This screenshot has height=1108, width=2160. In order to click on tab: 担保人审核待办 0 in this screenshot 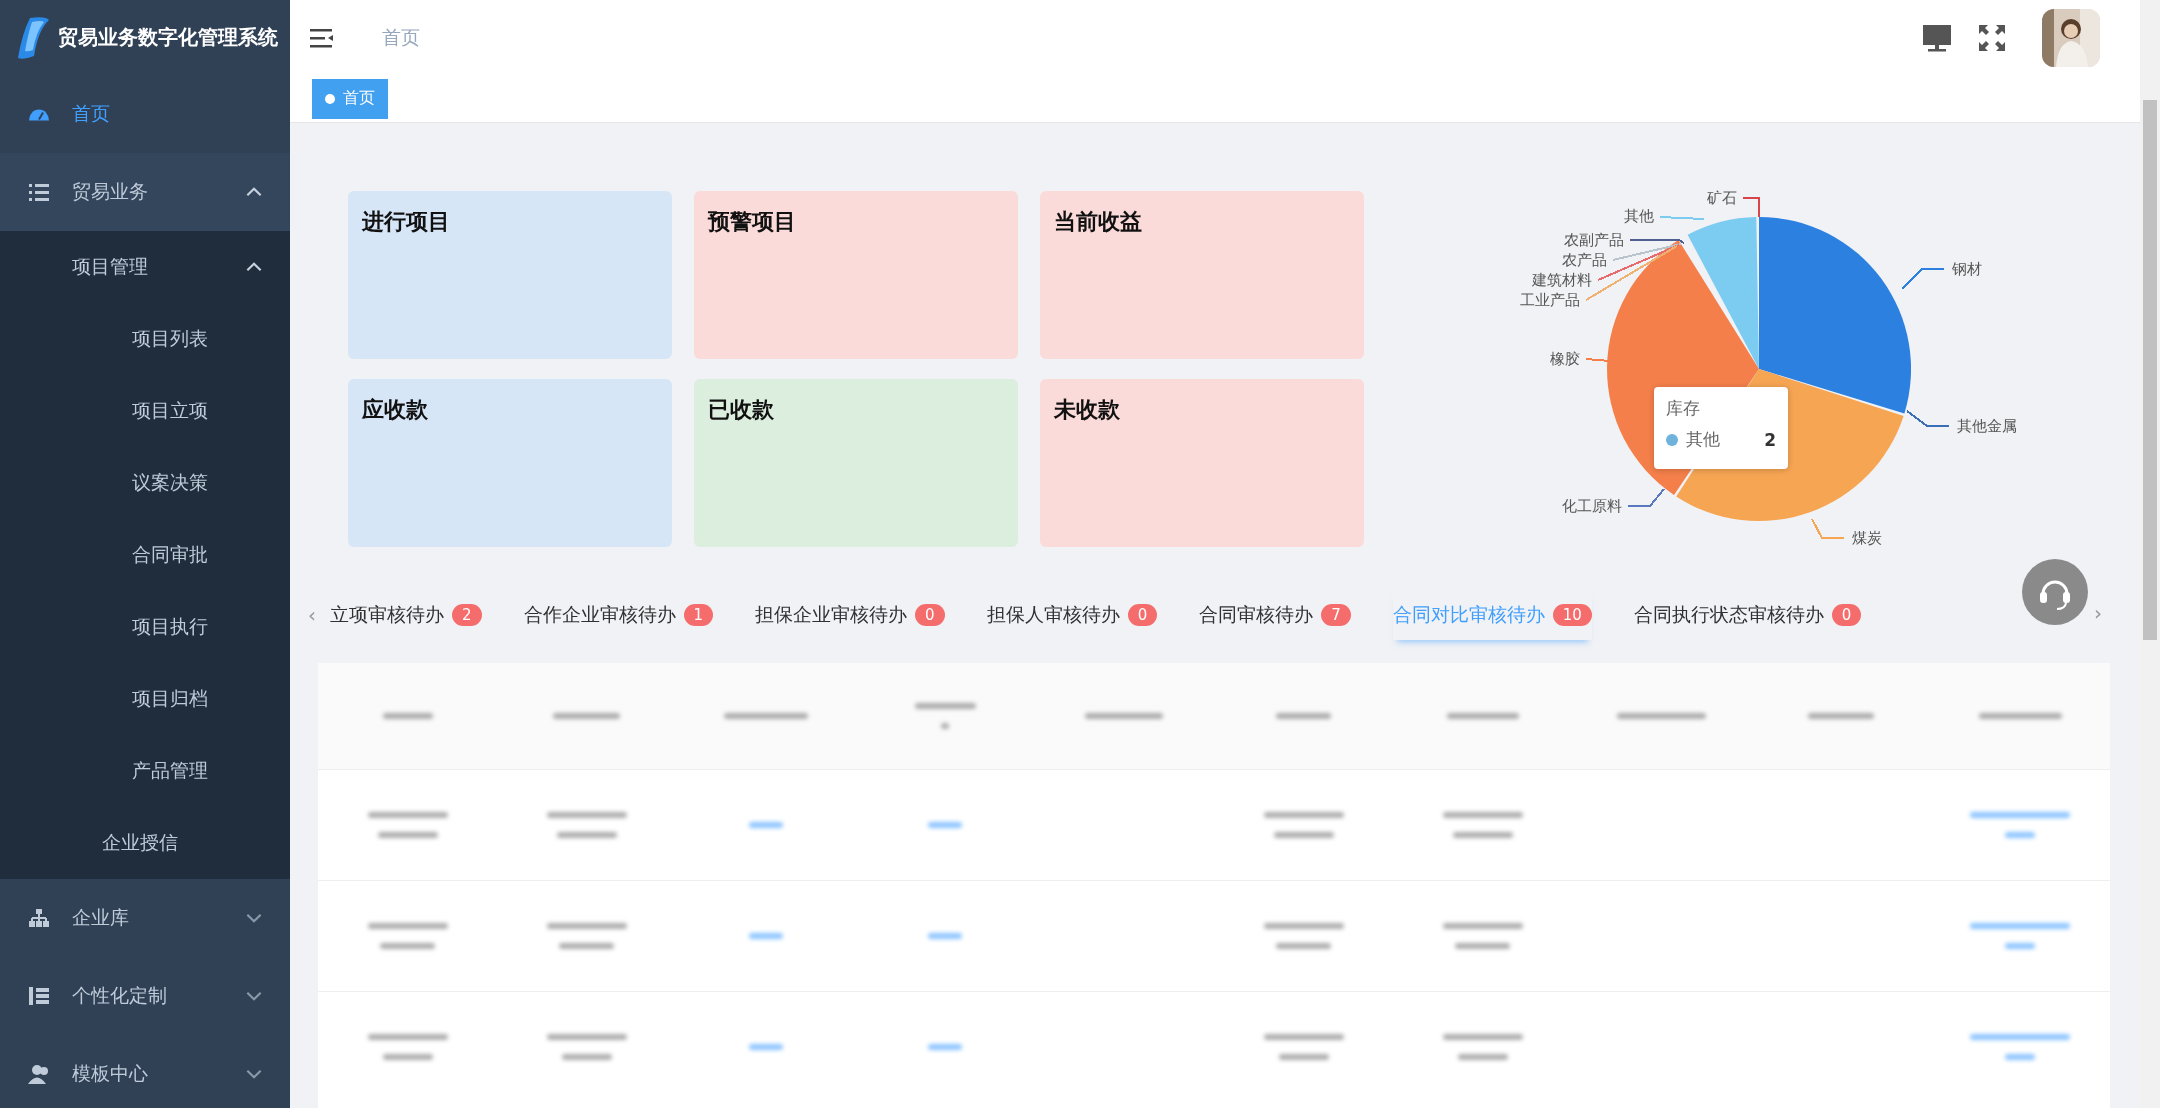, I will do `click(1072, 615)`.